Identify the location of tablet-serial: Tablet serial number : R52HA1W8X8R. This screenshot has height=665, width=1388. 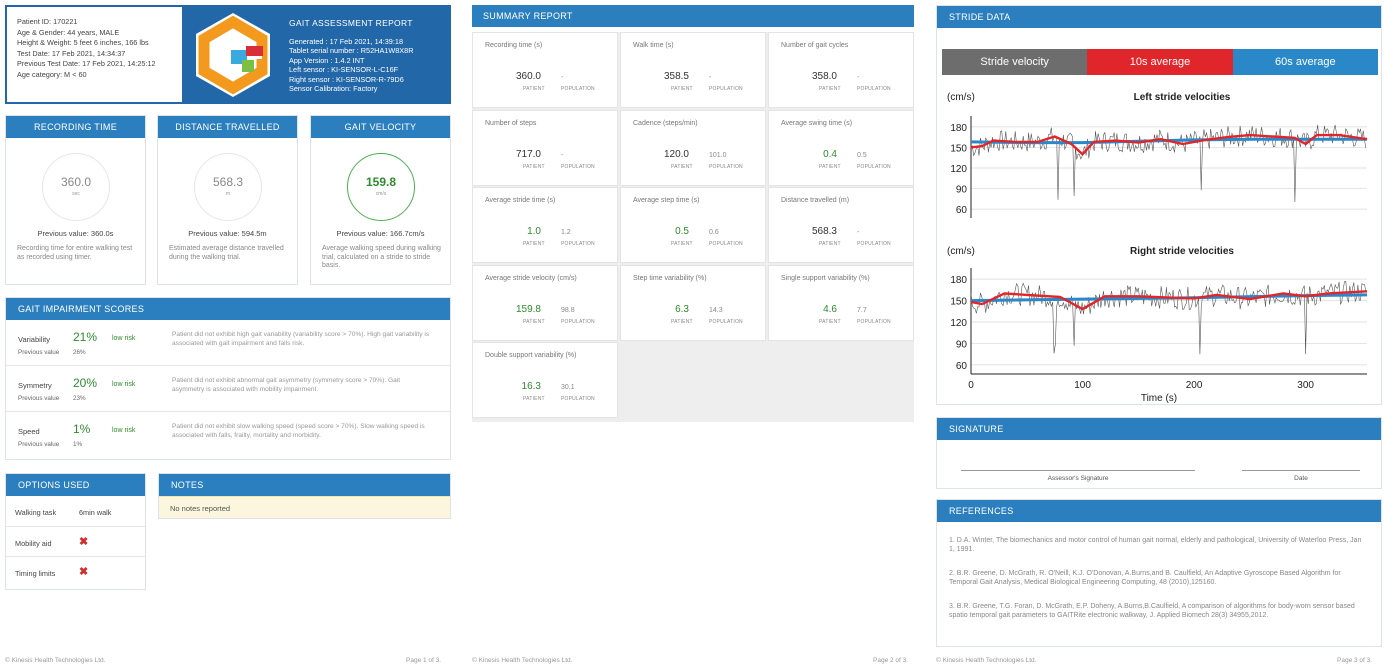
(351, 50).